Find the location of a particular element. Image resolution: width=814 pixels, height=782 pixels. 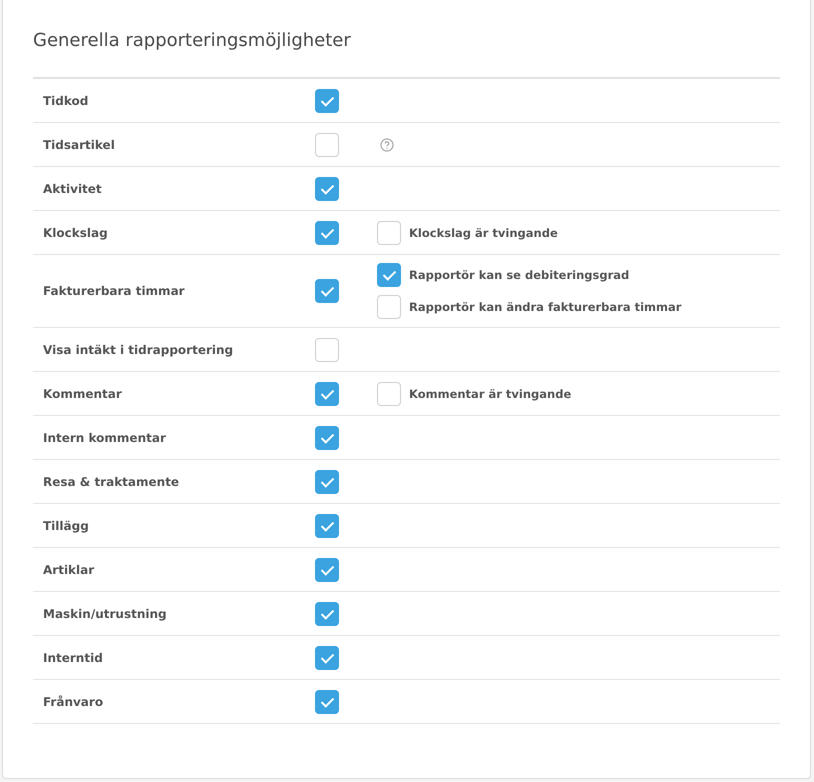

section-title: Generella rapporteringsmöjligheter is located at coordinates (192, 40).